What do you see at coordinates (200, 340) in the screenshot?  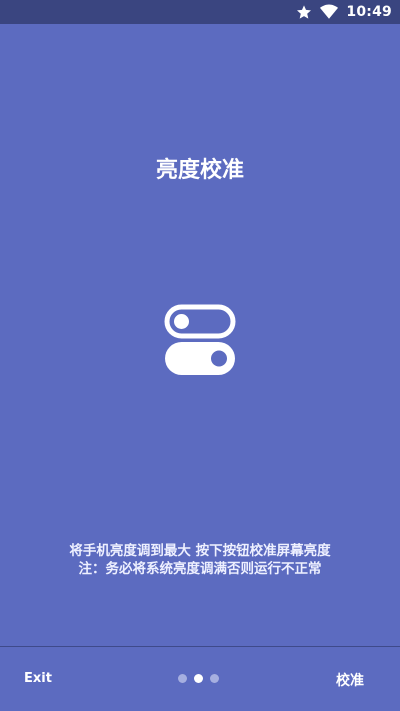 I see `toggle-switches-icon` at bounding box center [200, 340].